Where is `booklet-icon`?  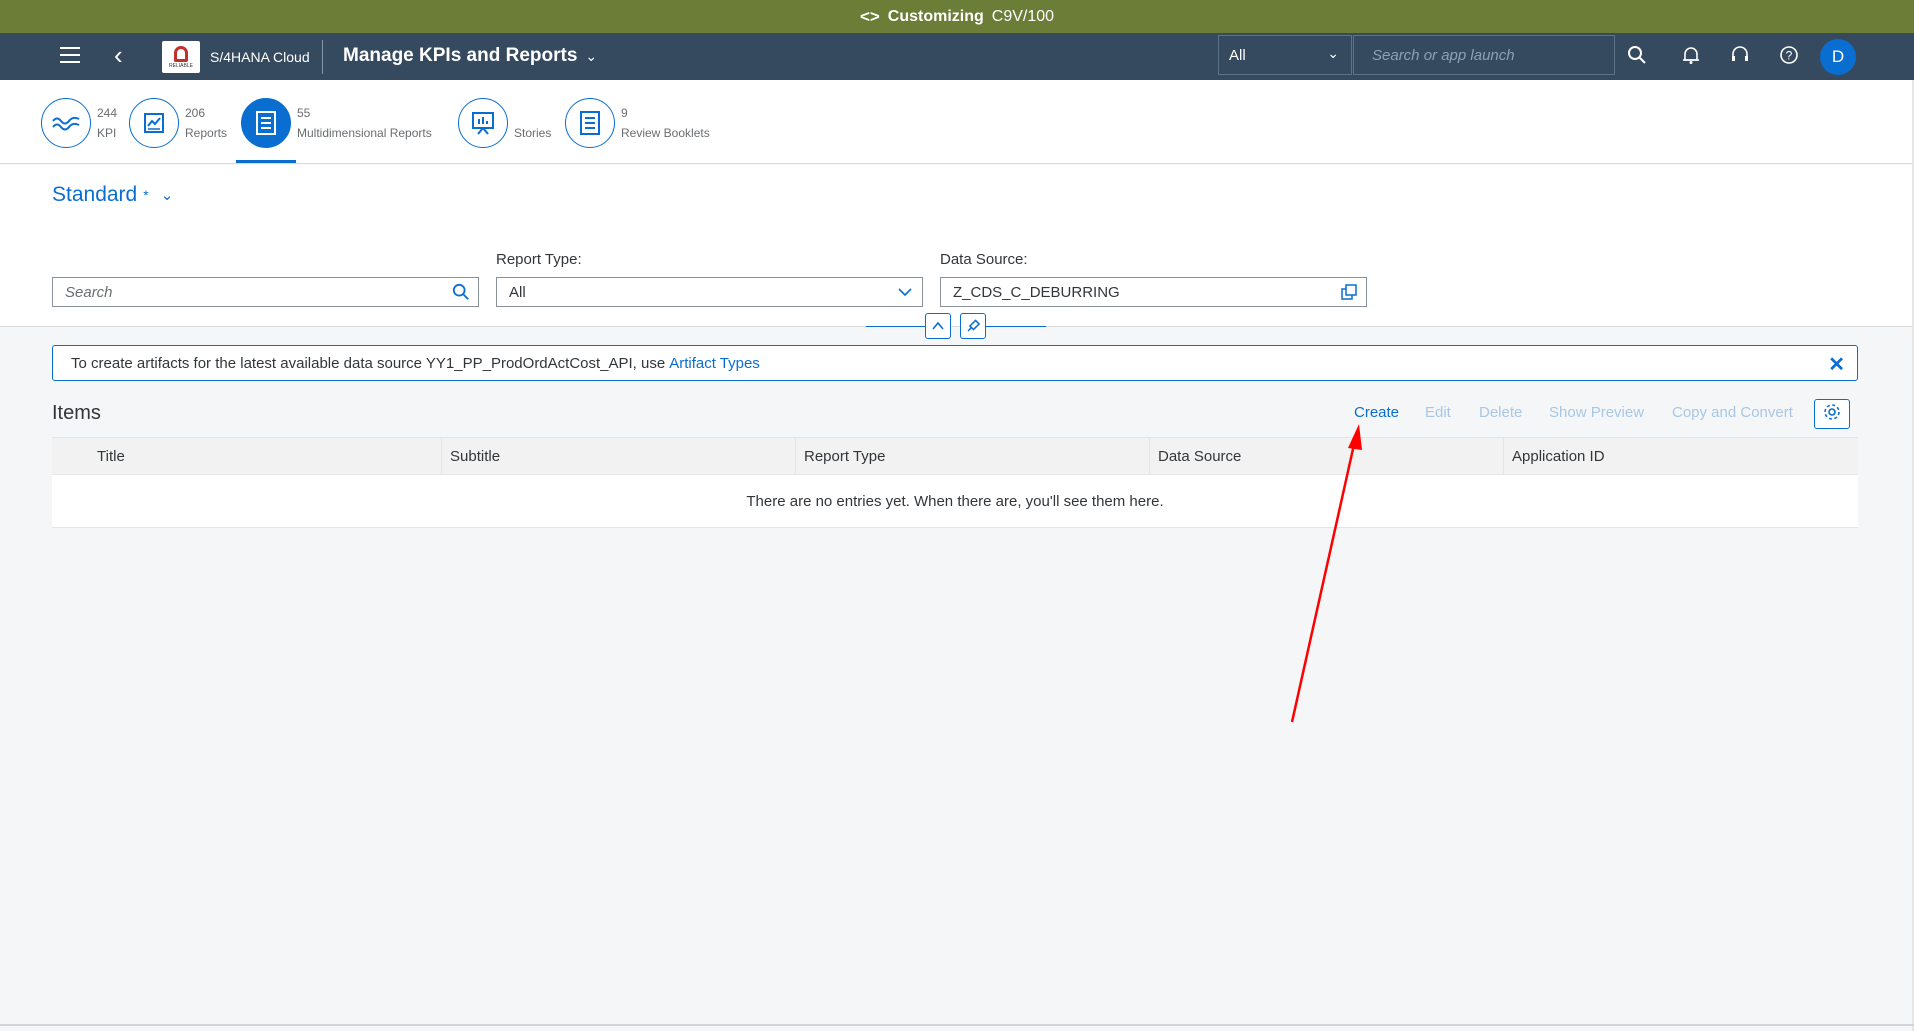 booklet-icon is located at coordinates (590, 123).